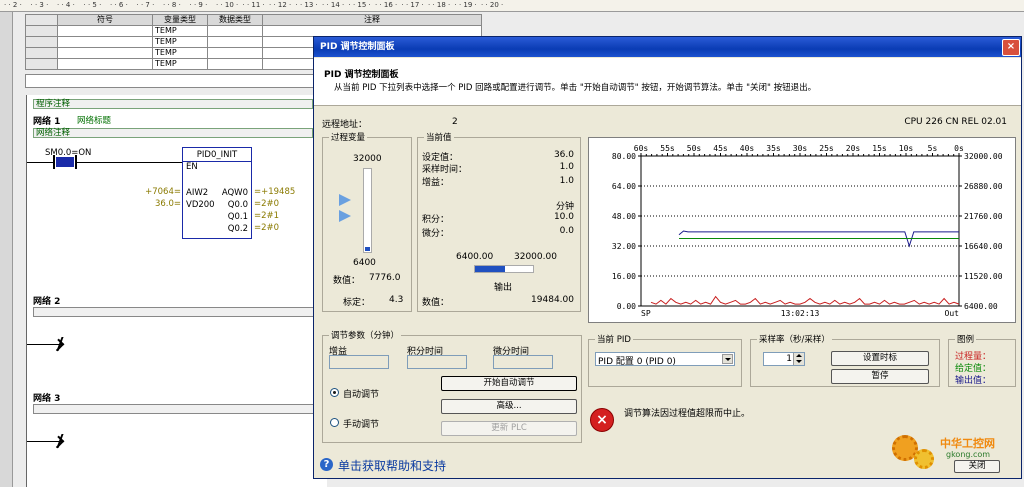 This screenshot has height=487, width=1024. What do you see at coordinates (178, 312) in the screenshot?
I see `network-2-comment` at bounding box center [178, 312].